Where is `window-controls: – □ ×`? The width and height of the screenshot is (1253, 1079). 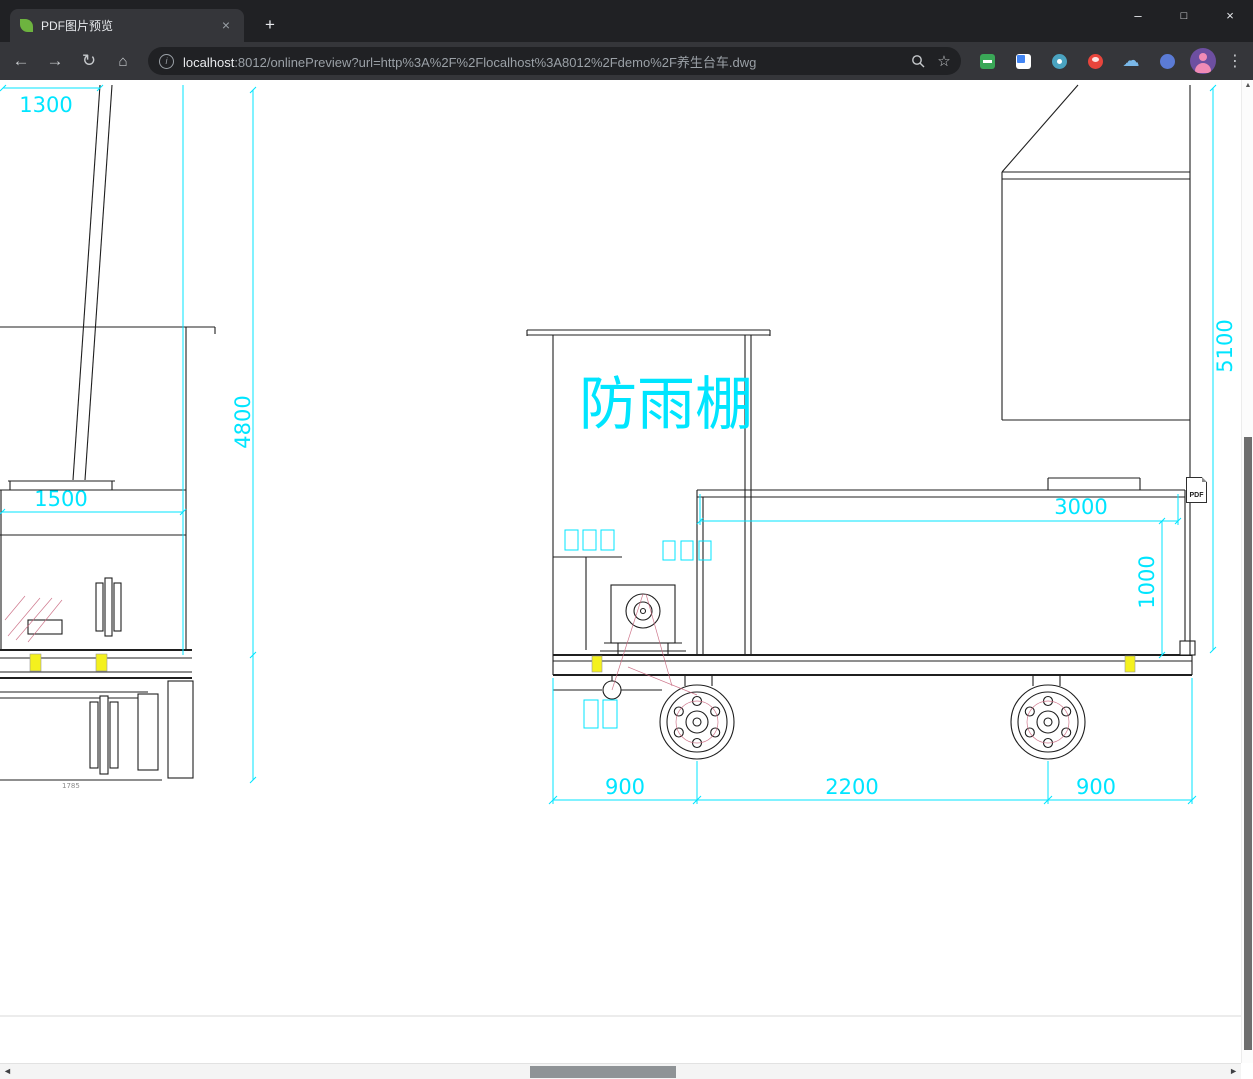 window-controls: – □ × is located at coordinates (1184, 15).